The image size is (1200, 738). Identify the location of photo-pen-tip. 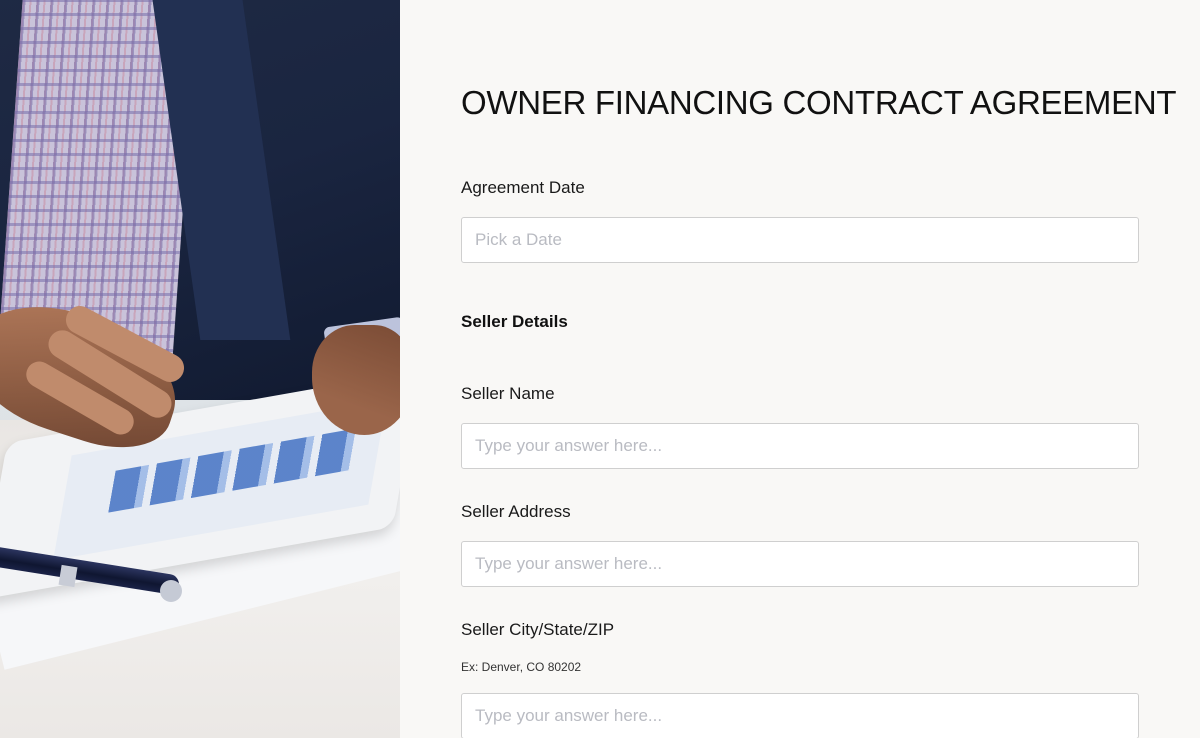
(171, 591).